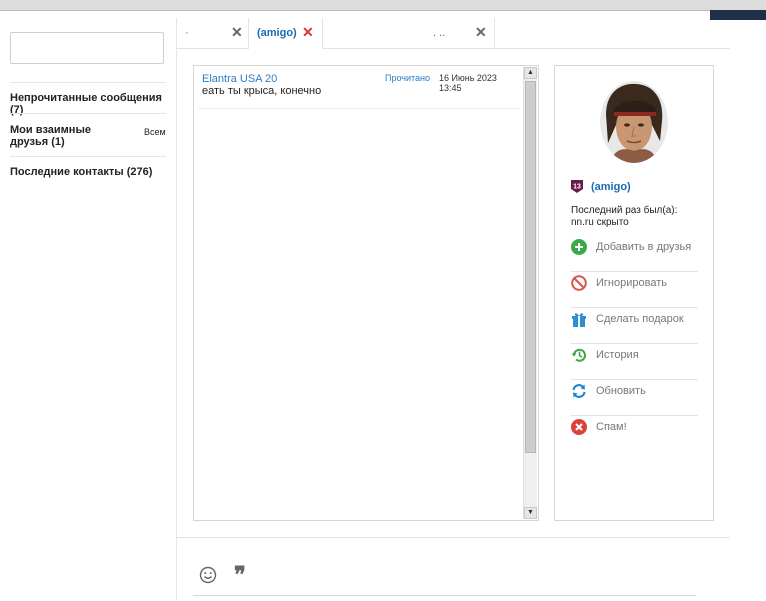 The width and height of the screenshot is (766, 601). I want to click on level-badge-icon: 13, so click(577, 186).